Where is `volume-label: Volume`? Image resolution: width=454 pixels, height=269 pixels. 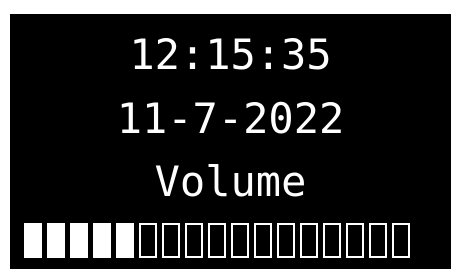 volume-label: Volume is located at coordinates (230, 181).